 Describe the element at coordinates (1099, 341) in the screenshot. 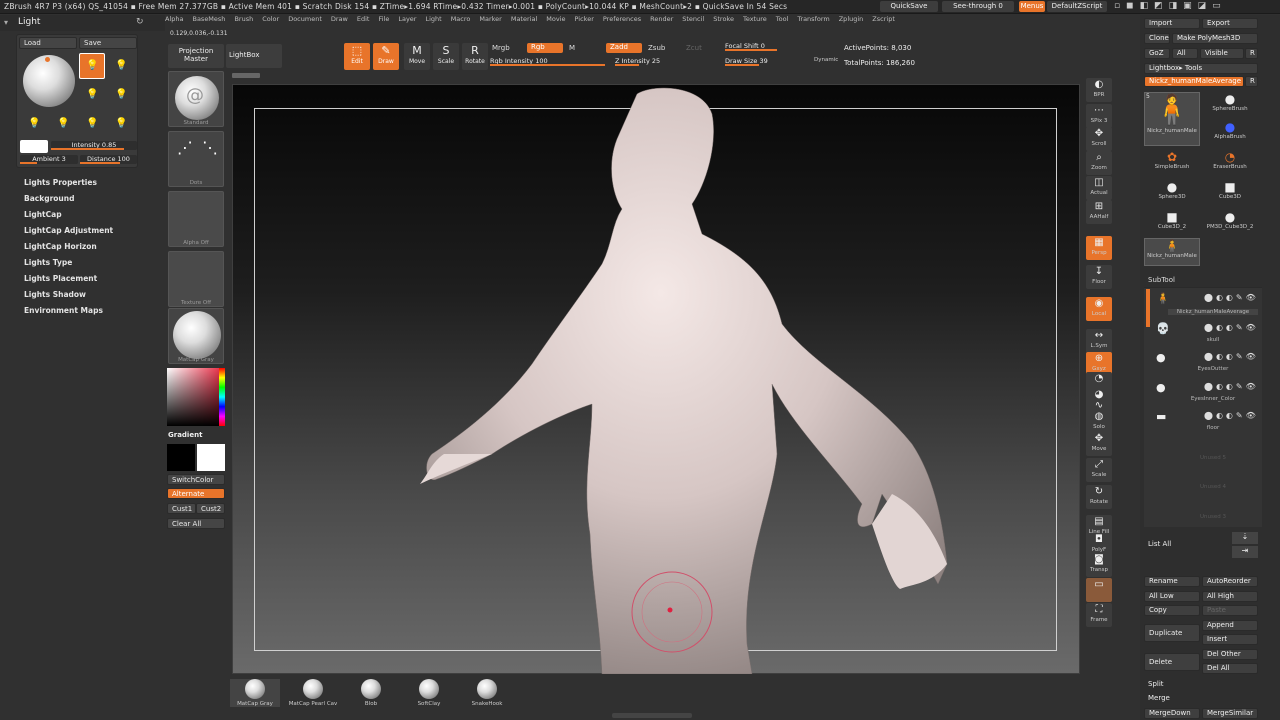

I see `right-shelf-button: ↔ L.Sym` at that location.